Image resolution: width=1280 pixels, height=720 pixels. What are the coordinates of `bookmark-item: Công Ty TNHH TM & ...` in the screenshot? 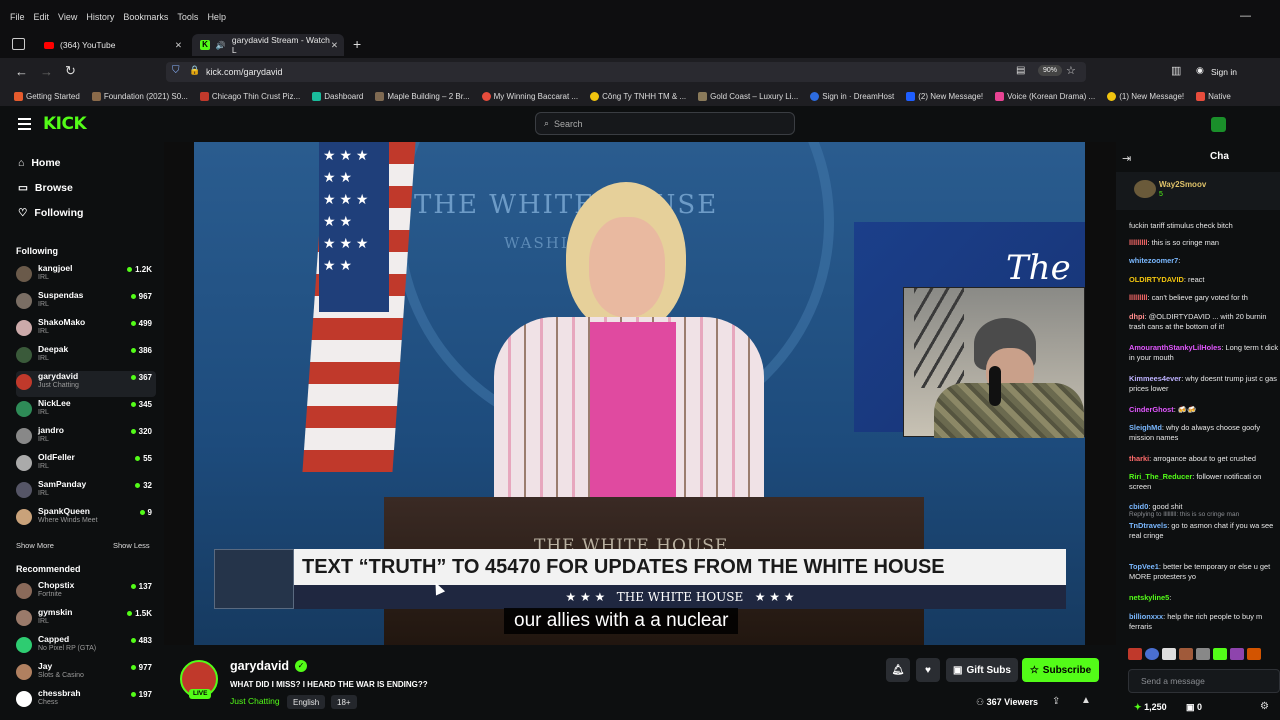 It's located at (638, 96).